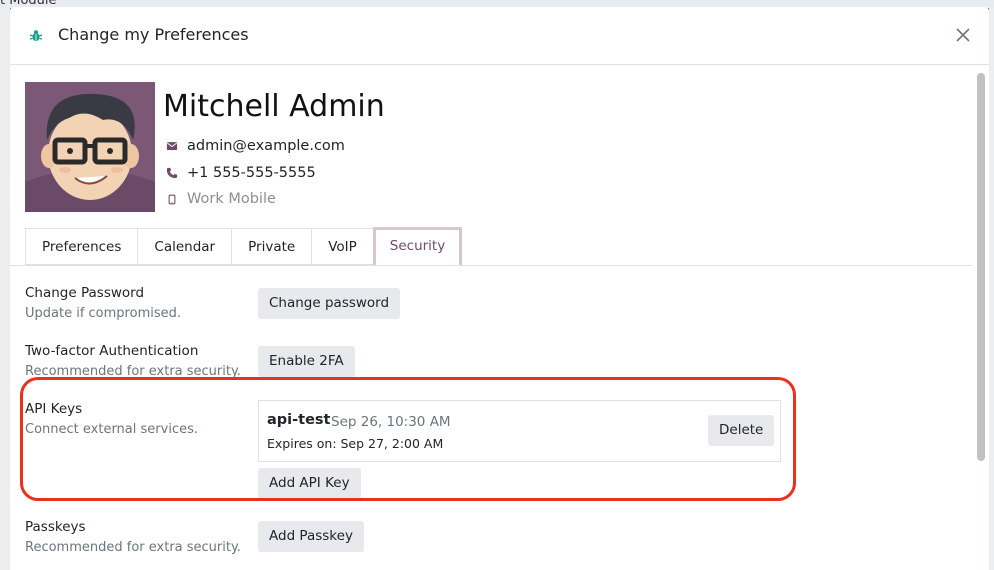 The width and height of the screenshot is (994, 570). What do you see at coordinates (274, 106) in the screenshot?
I see `user-name: Mitchell Admin` at bounding box center [274, 106].